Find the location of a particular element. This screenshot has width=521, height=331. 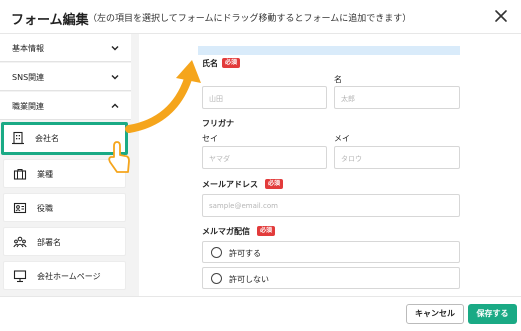

chevron-up-icon is located at coordinates (115, 105).